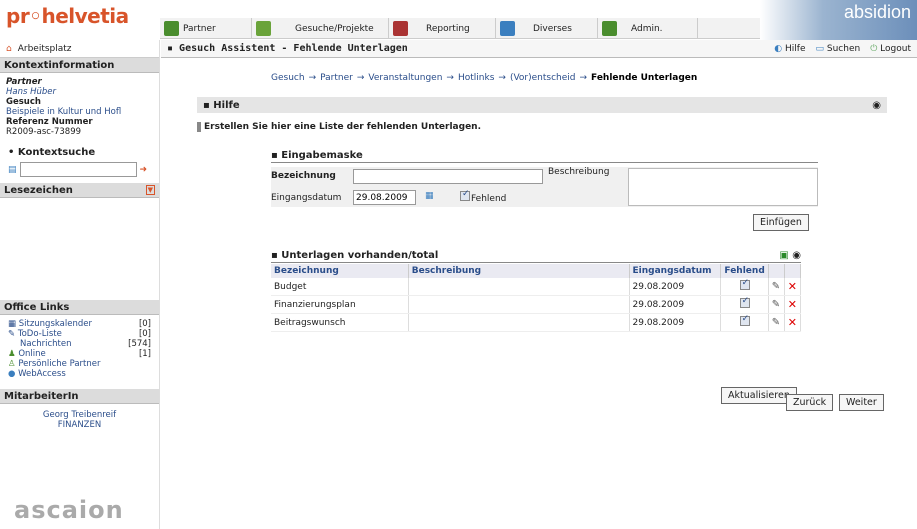 The height and width of the screenshot is (529, 917). I want to click on excel-icon: ▣, so click(783, 255).